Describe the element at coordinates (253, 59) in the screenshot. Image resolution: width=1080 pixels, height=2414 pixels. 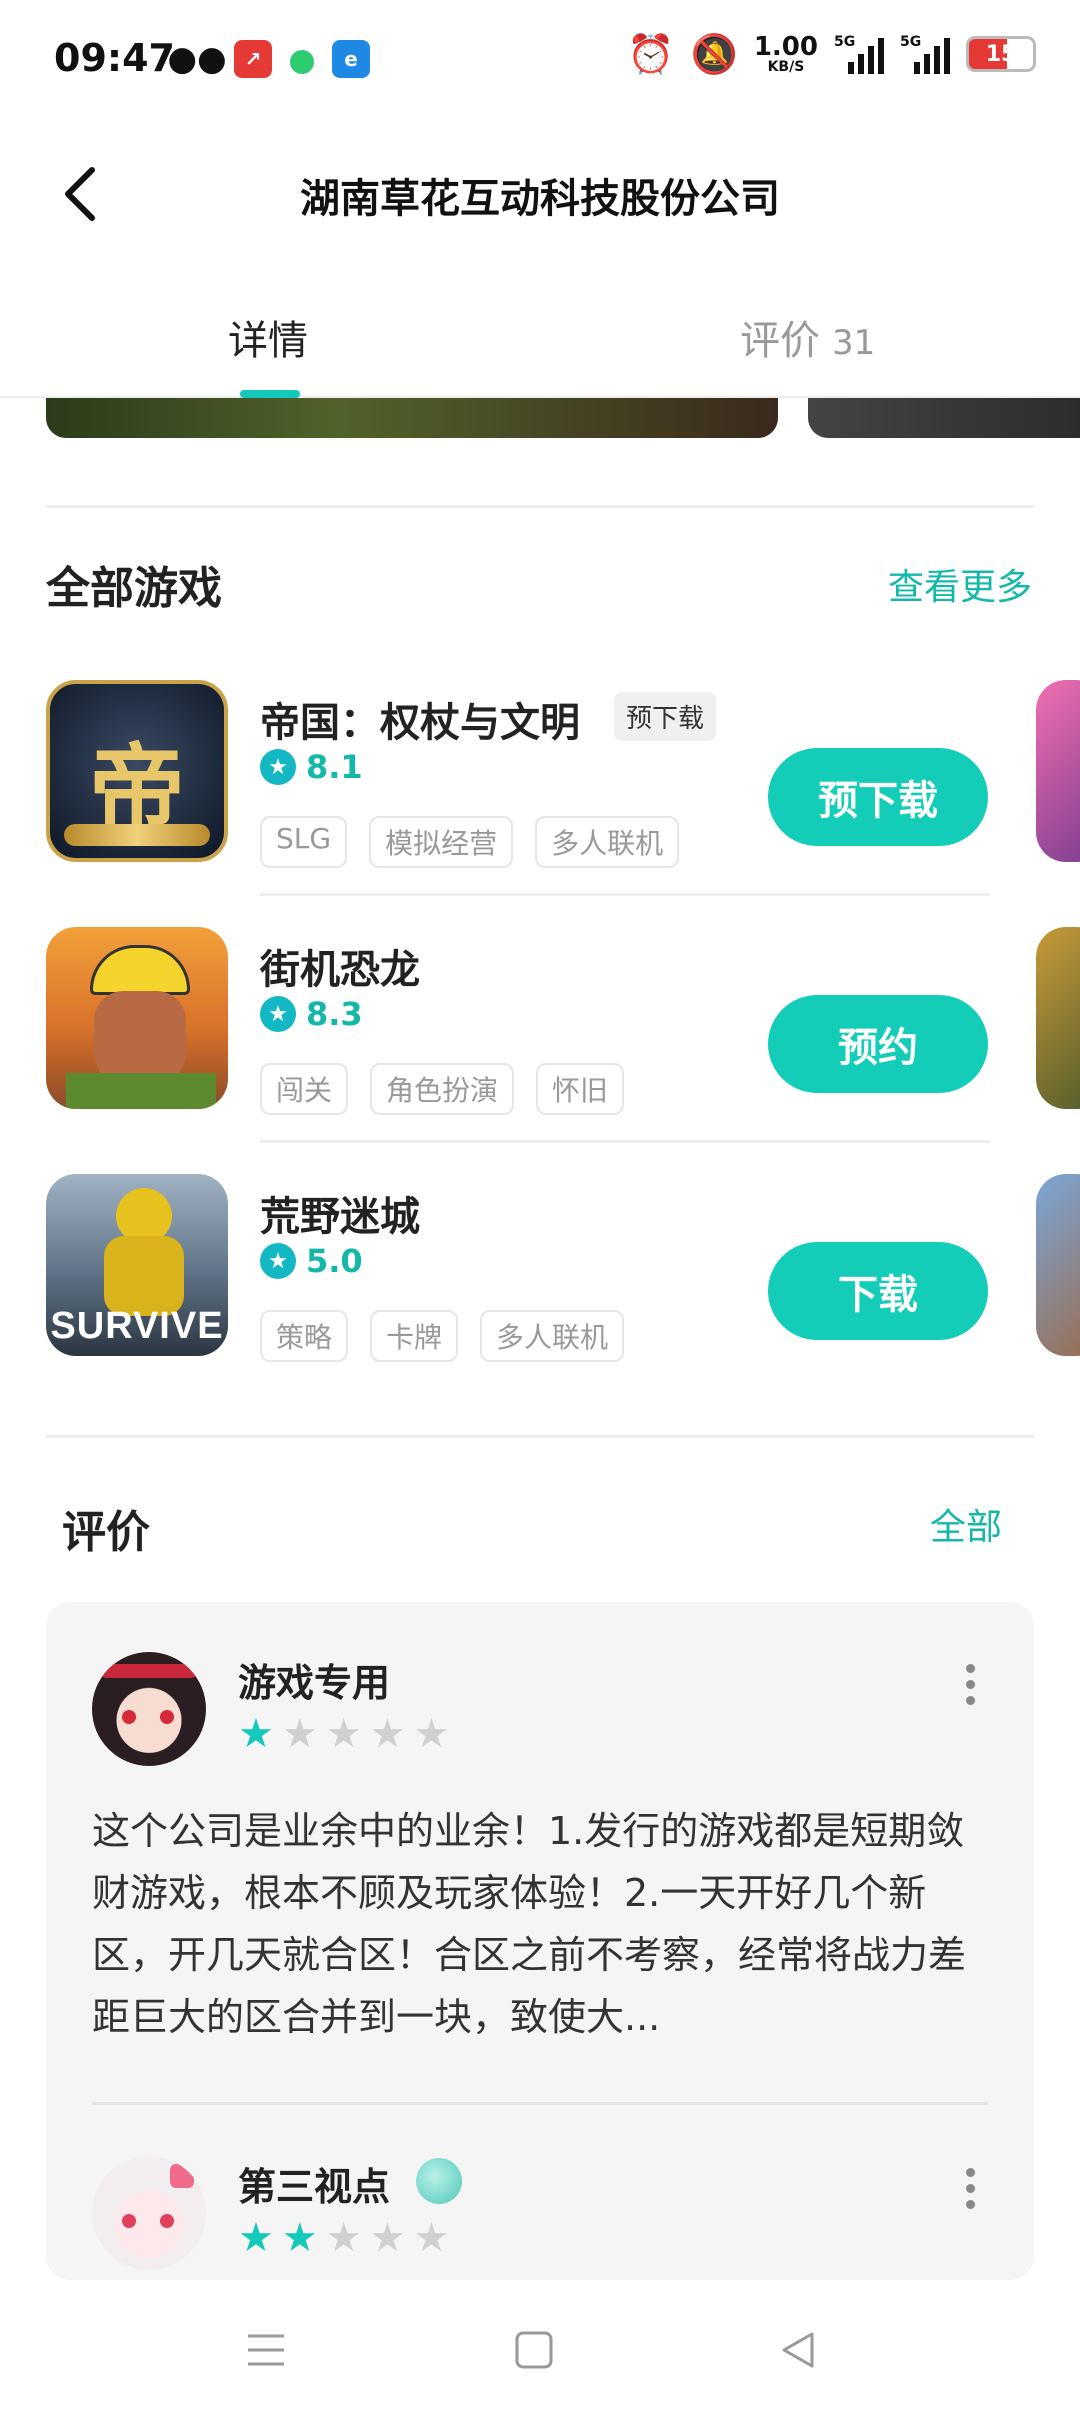
I see `stock-app-icon: ↗` at that location.